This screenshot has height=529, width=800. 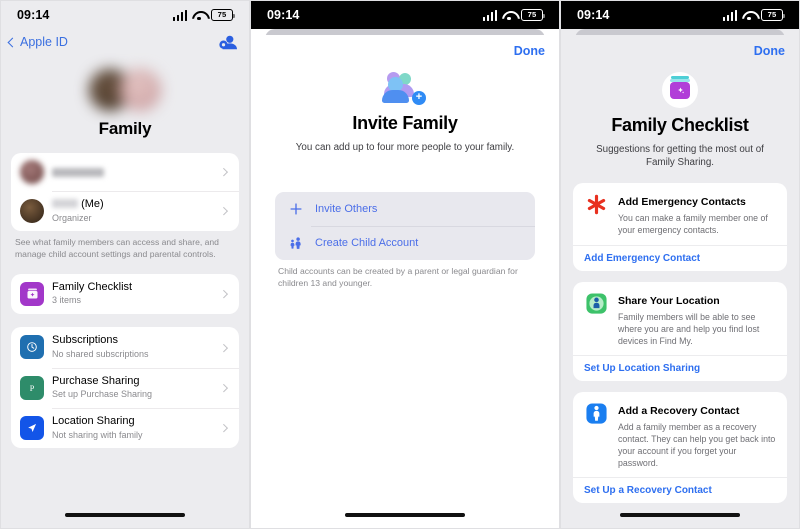 What do you see at coordinates (680, 367) in the screenshot?
I see `card-action-set-up-location-sharing: Set Up Location Sharing` at bounding box center [680, 367].